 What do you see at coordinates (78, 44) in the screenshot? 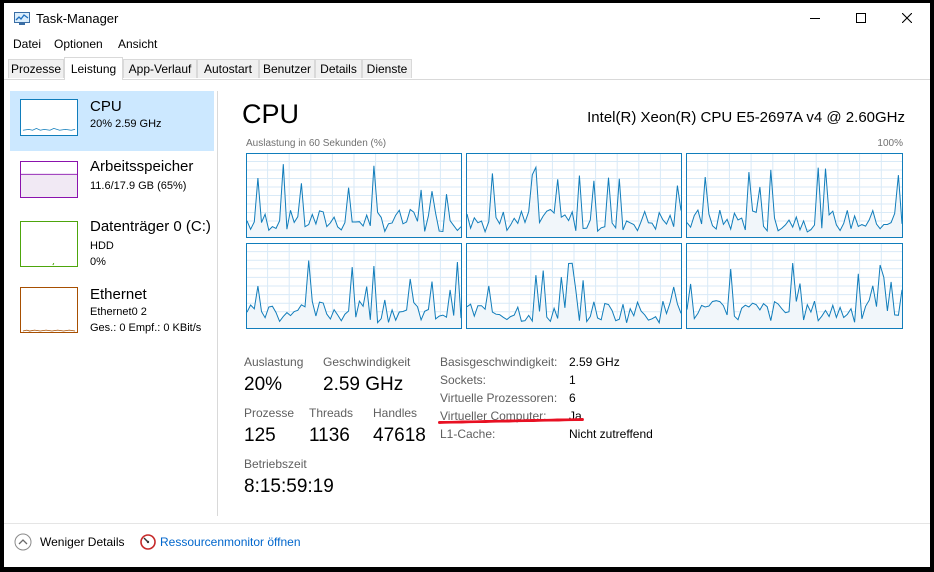
I see `menu-optionen: Optionen` at bounding box center [78, 44].